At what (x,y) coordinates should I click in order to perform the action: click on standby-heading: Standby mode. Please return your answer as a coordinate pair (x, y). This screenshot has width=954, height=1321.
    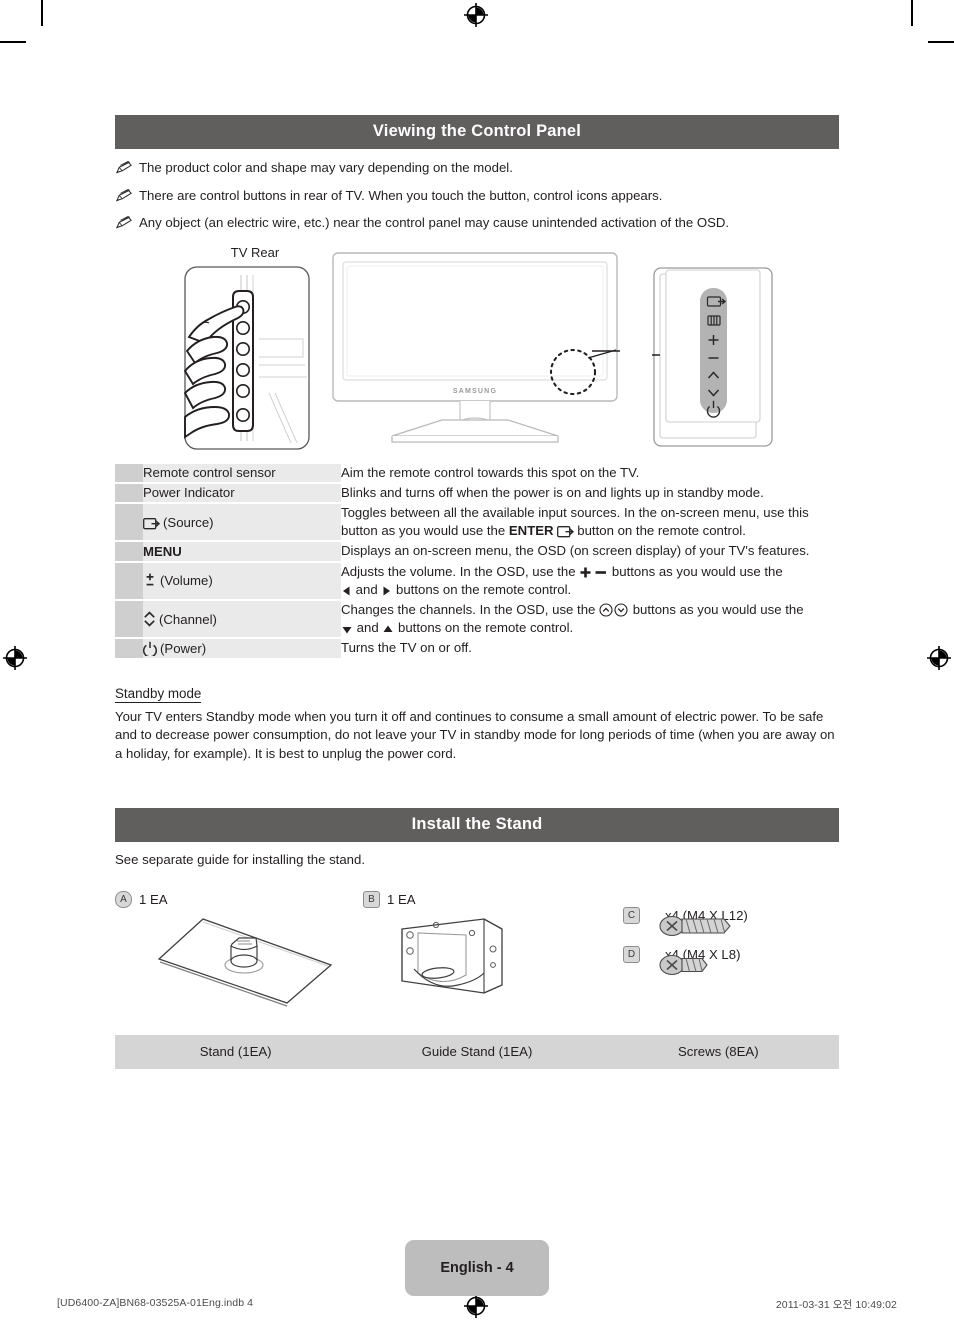
    Looking at the image, I should click on (158, 694).